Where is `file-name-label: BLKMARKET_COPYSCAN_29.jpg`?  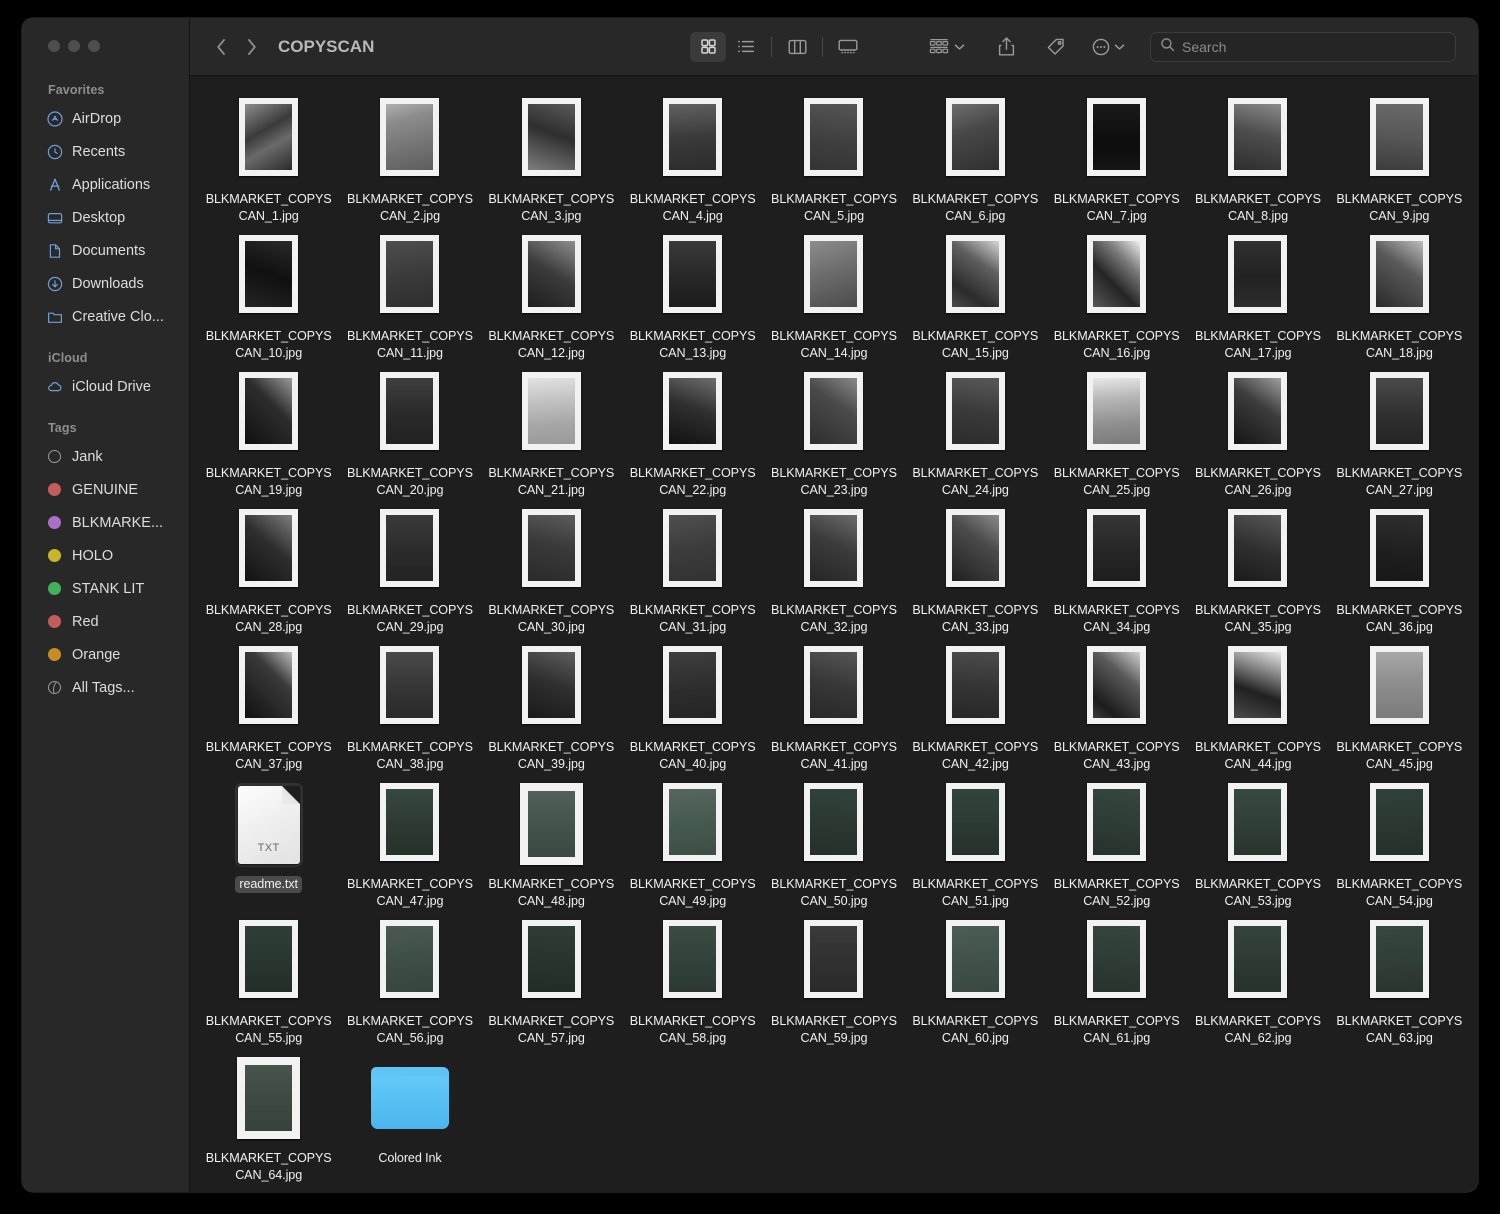
file-name-label: BLKMARKET_COPYSCAN_29.jpg is located at coordinates (410, 618).